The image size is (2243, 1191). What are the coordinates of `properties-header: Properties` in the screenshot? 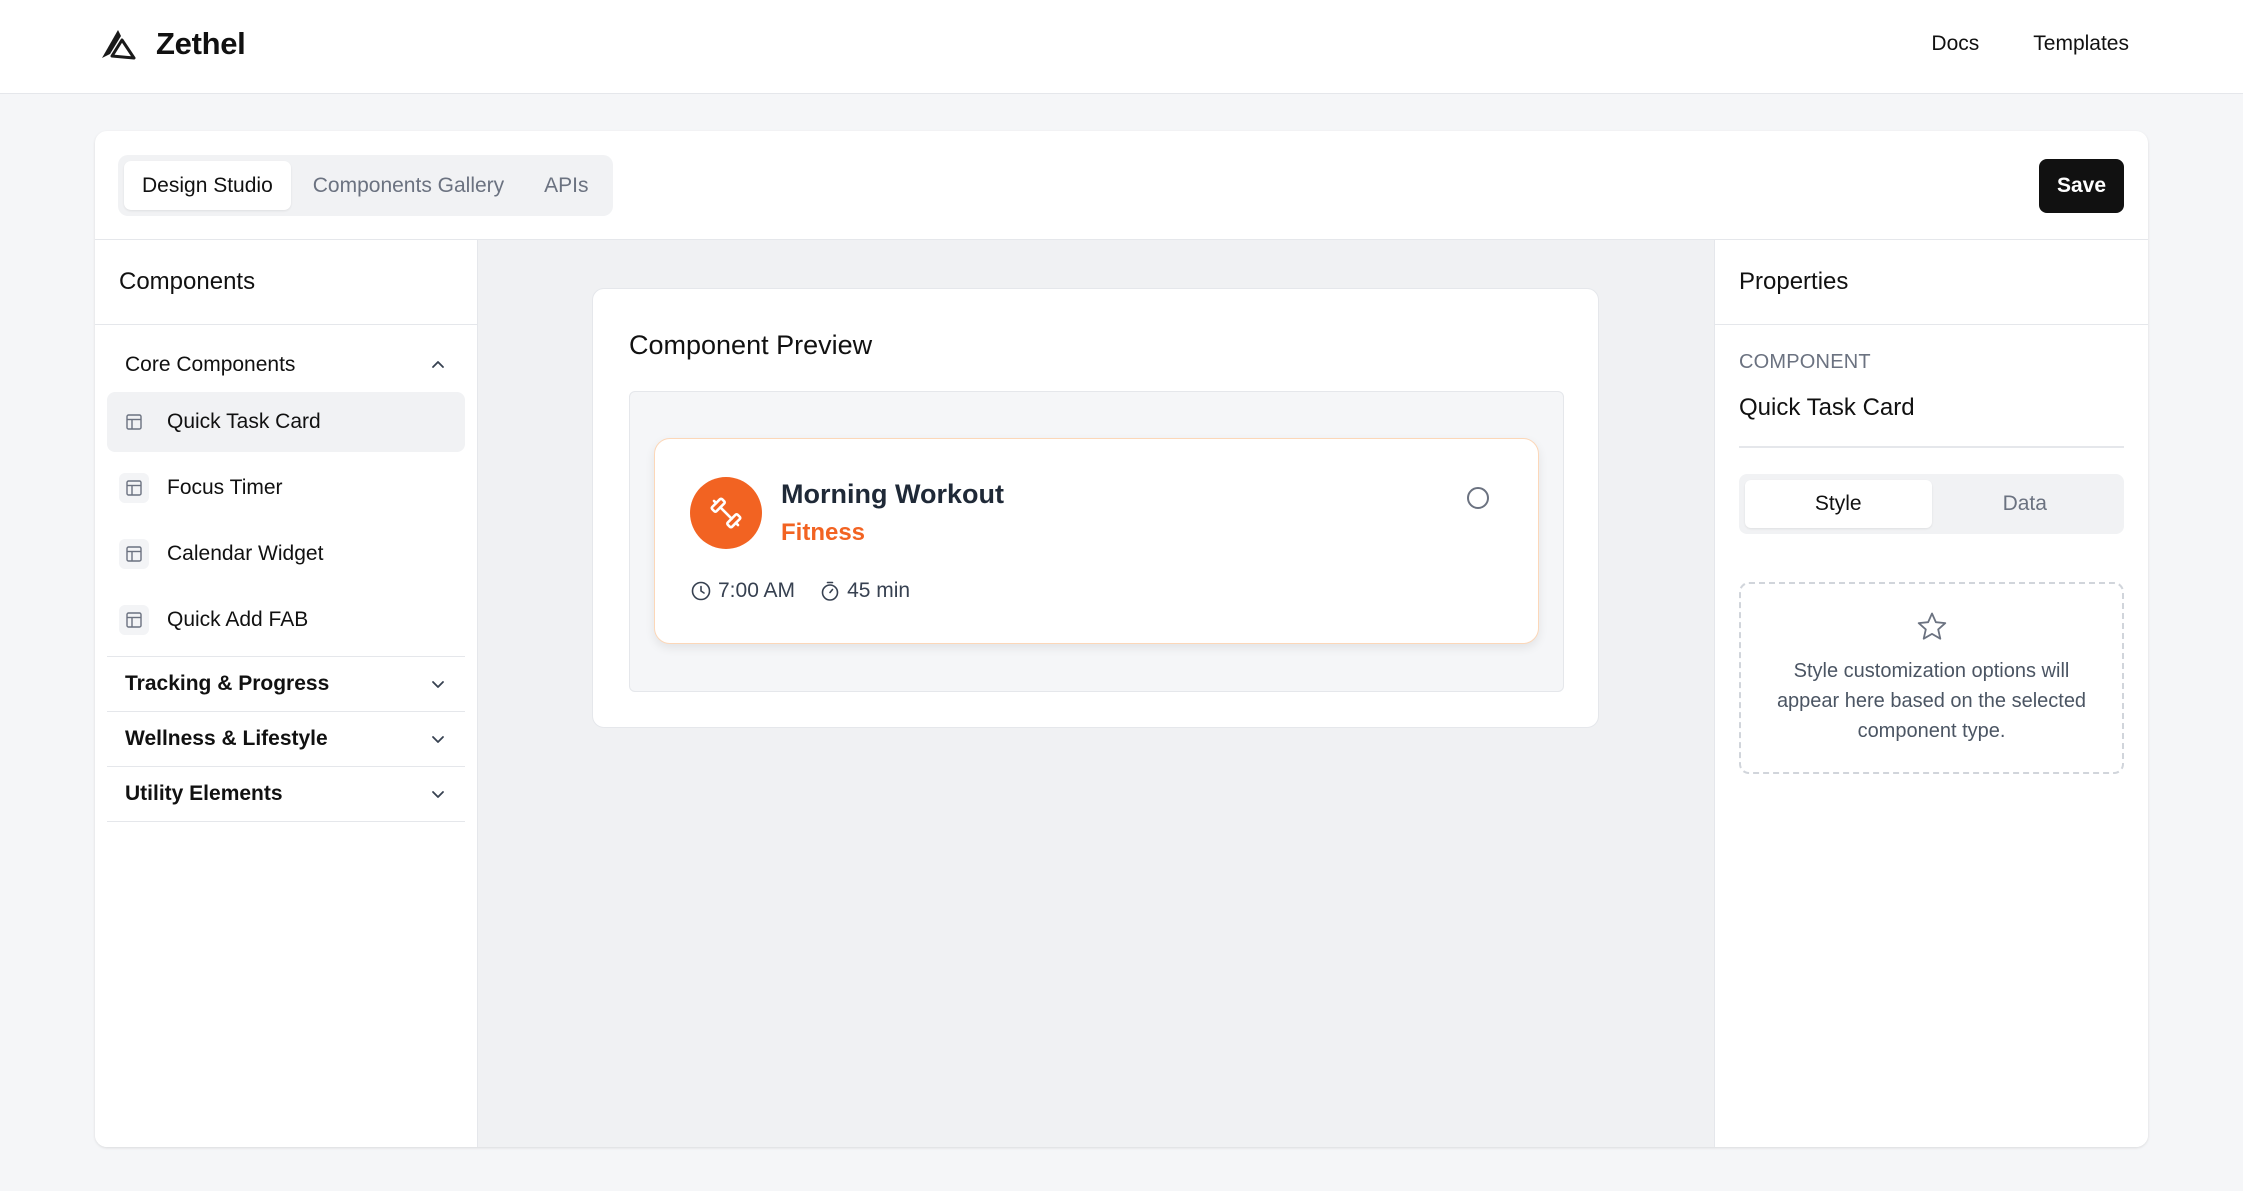 It's located at (1931, 282).